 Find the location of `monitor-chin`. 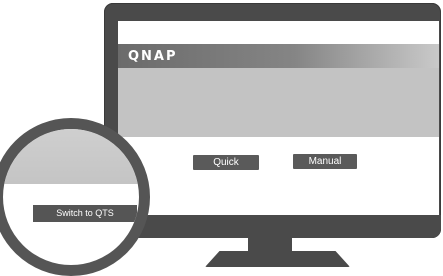

monitor-chin is located at coordinates (272, 226).